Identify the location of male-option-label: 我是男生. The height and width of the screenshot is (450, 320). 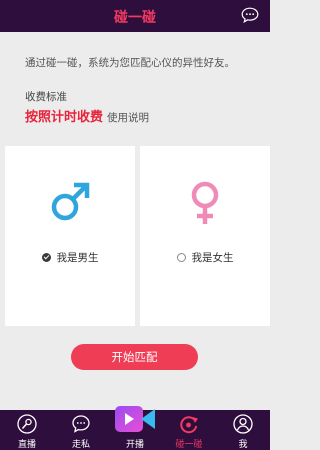
(77, 258).